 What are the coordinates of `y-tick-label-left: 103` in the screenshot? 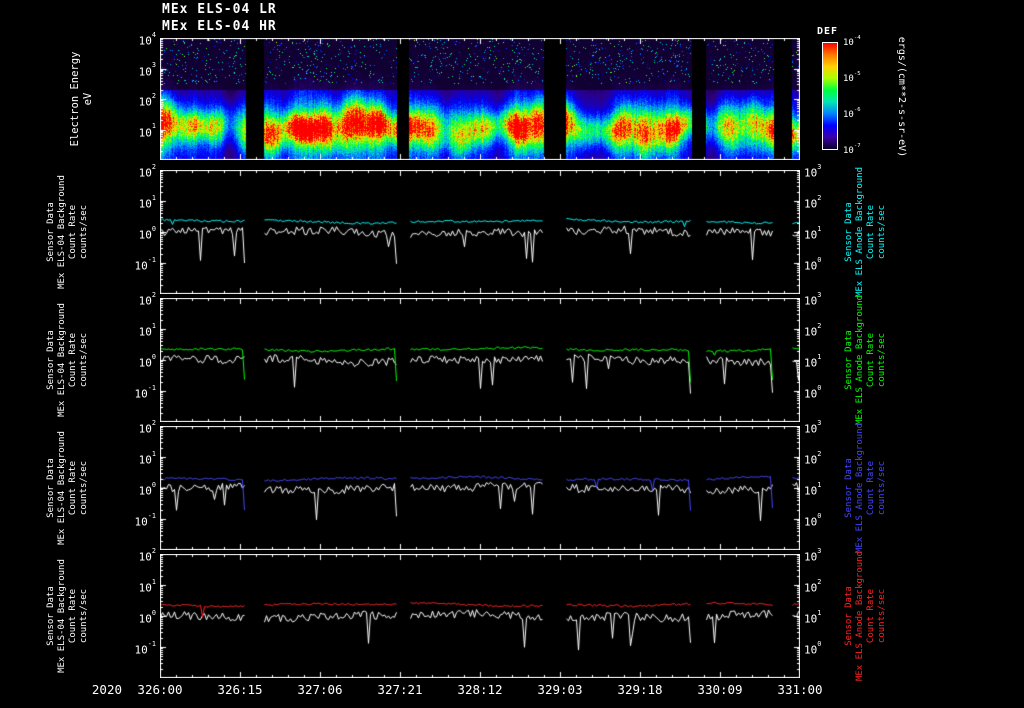 It's located at (147, 70).